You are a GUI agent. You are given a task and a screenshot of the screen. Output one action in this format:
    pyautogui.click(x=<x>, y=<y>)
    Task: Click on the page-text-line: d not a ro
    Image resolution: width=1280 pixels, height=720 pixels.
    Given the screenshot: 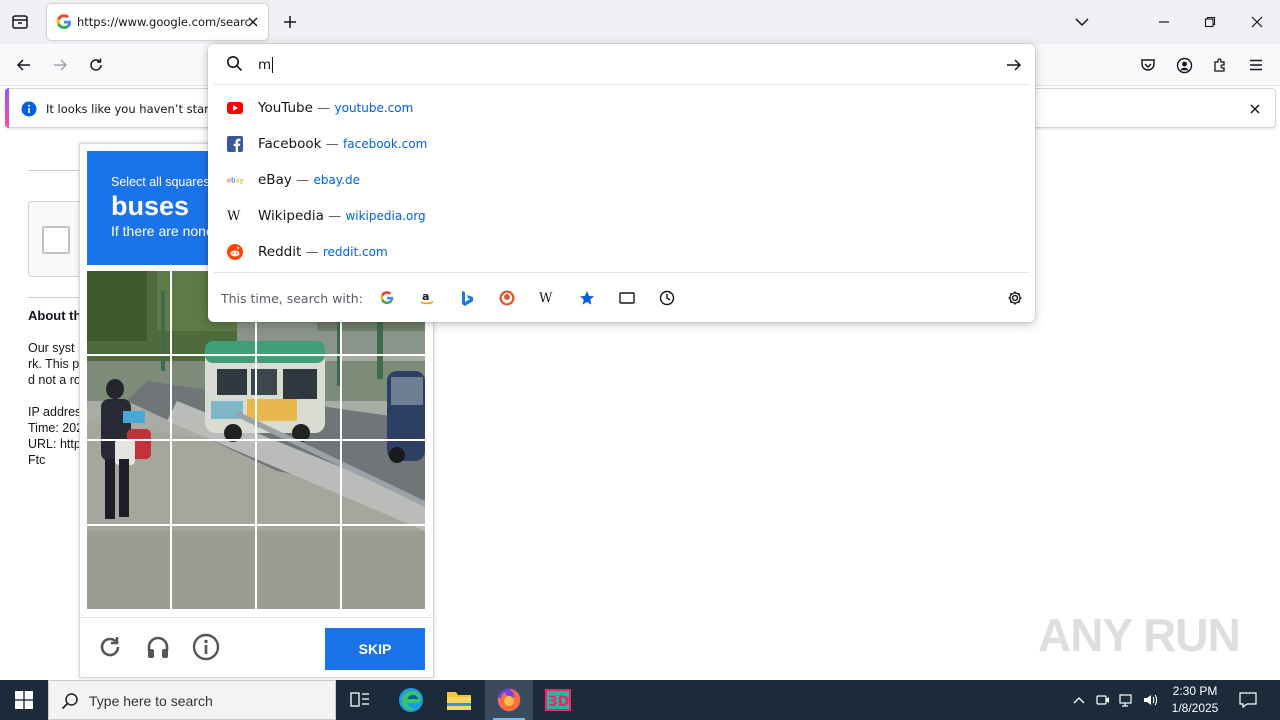 What is the action you would take?
    pyautogui.click(x=54, y=380)
    